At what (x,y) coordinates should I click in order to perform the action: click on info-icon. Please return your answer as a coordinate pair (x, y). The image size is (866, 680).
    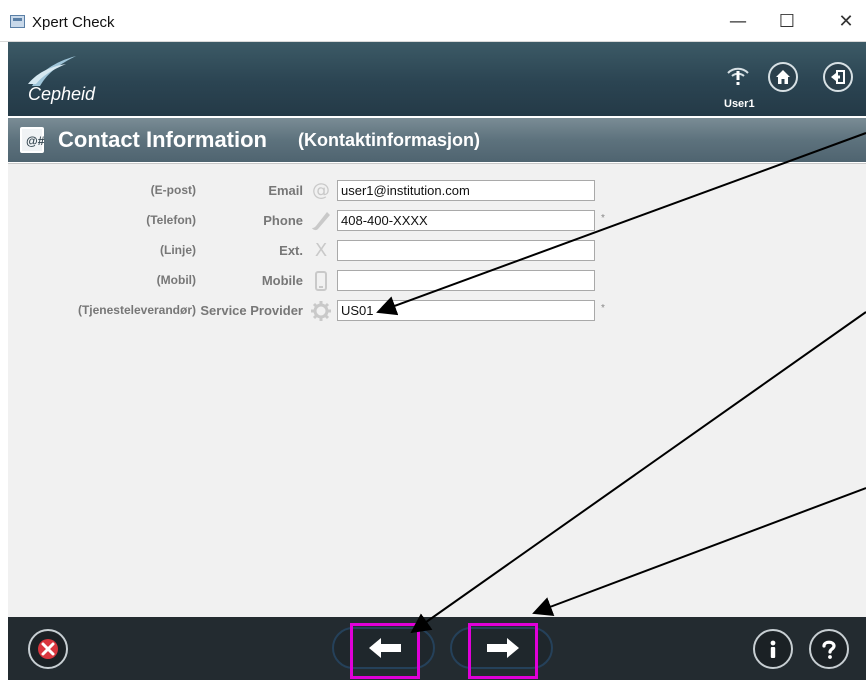
    Looking at the image, I should click on (773, 649).